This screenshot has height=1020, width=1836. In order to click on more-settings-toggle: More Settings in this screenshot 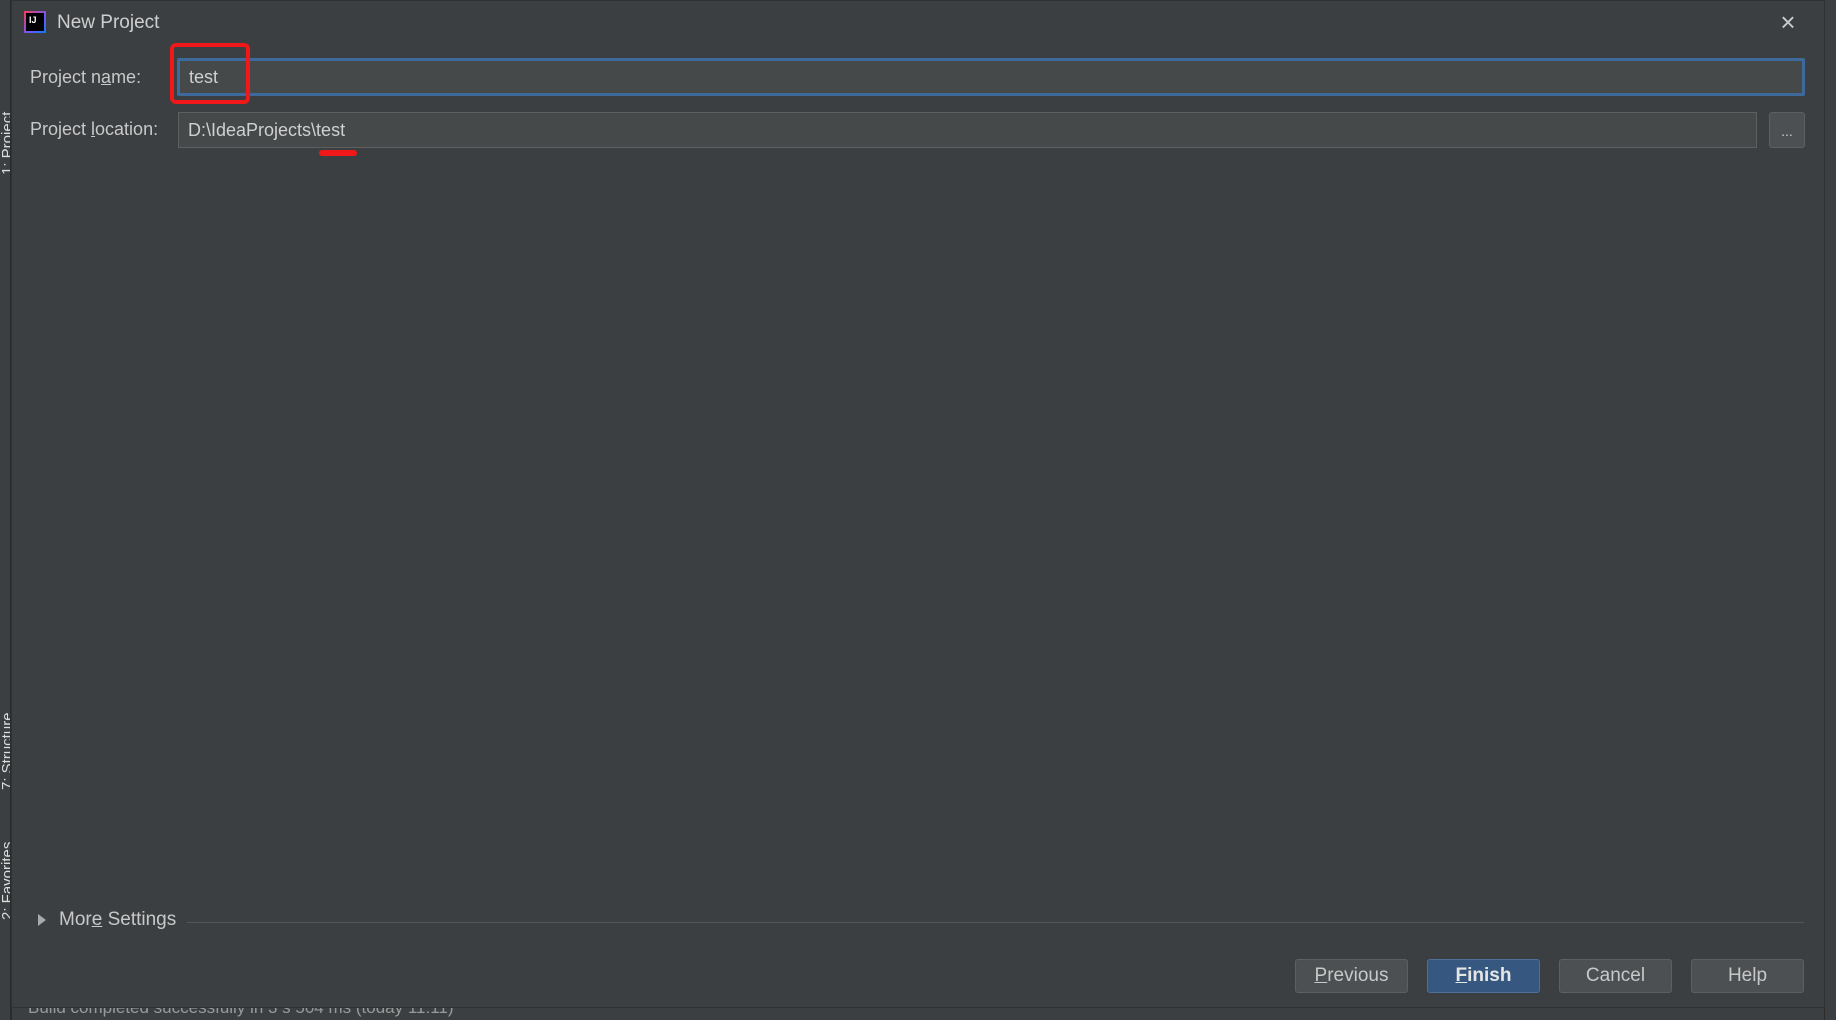, I will do `click(107, 920)`.